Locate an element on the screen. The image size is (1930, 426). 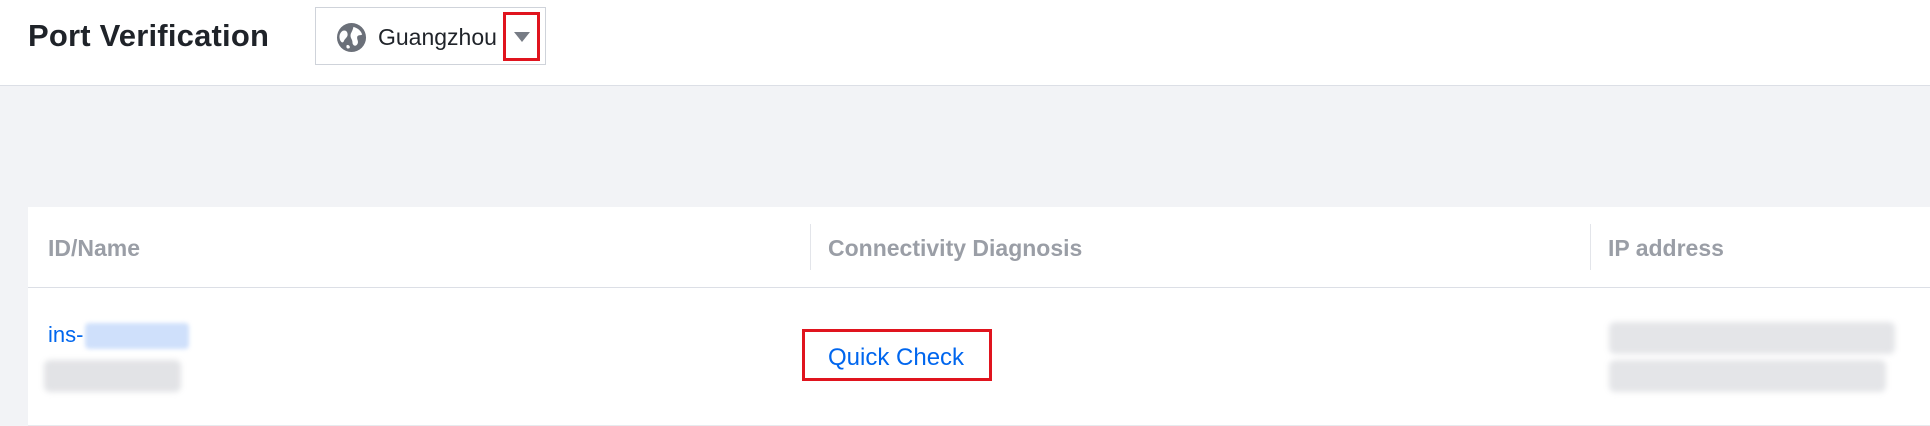
redacted-instance-name is located at coordinates (112, 376).